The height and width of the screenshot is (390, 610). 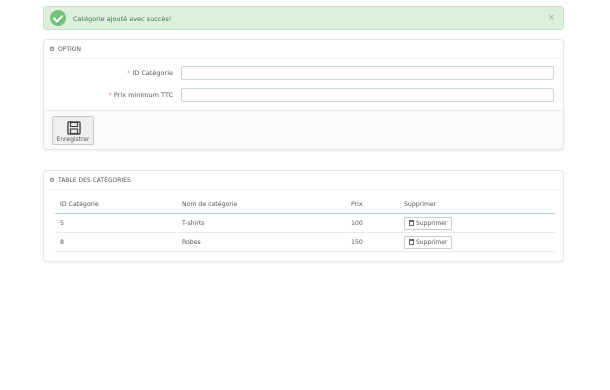 I want to click on id-categorie-label-text: ID Catégorie, so click(x=152, y=73).